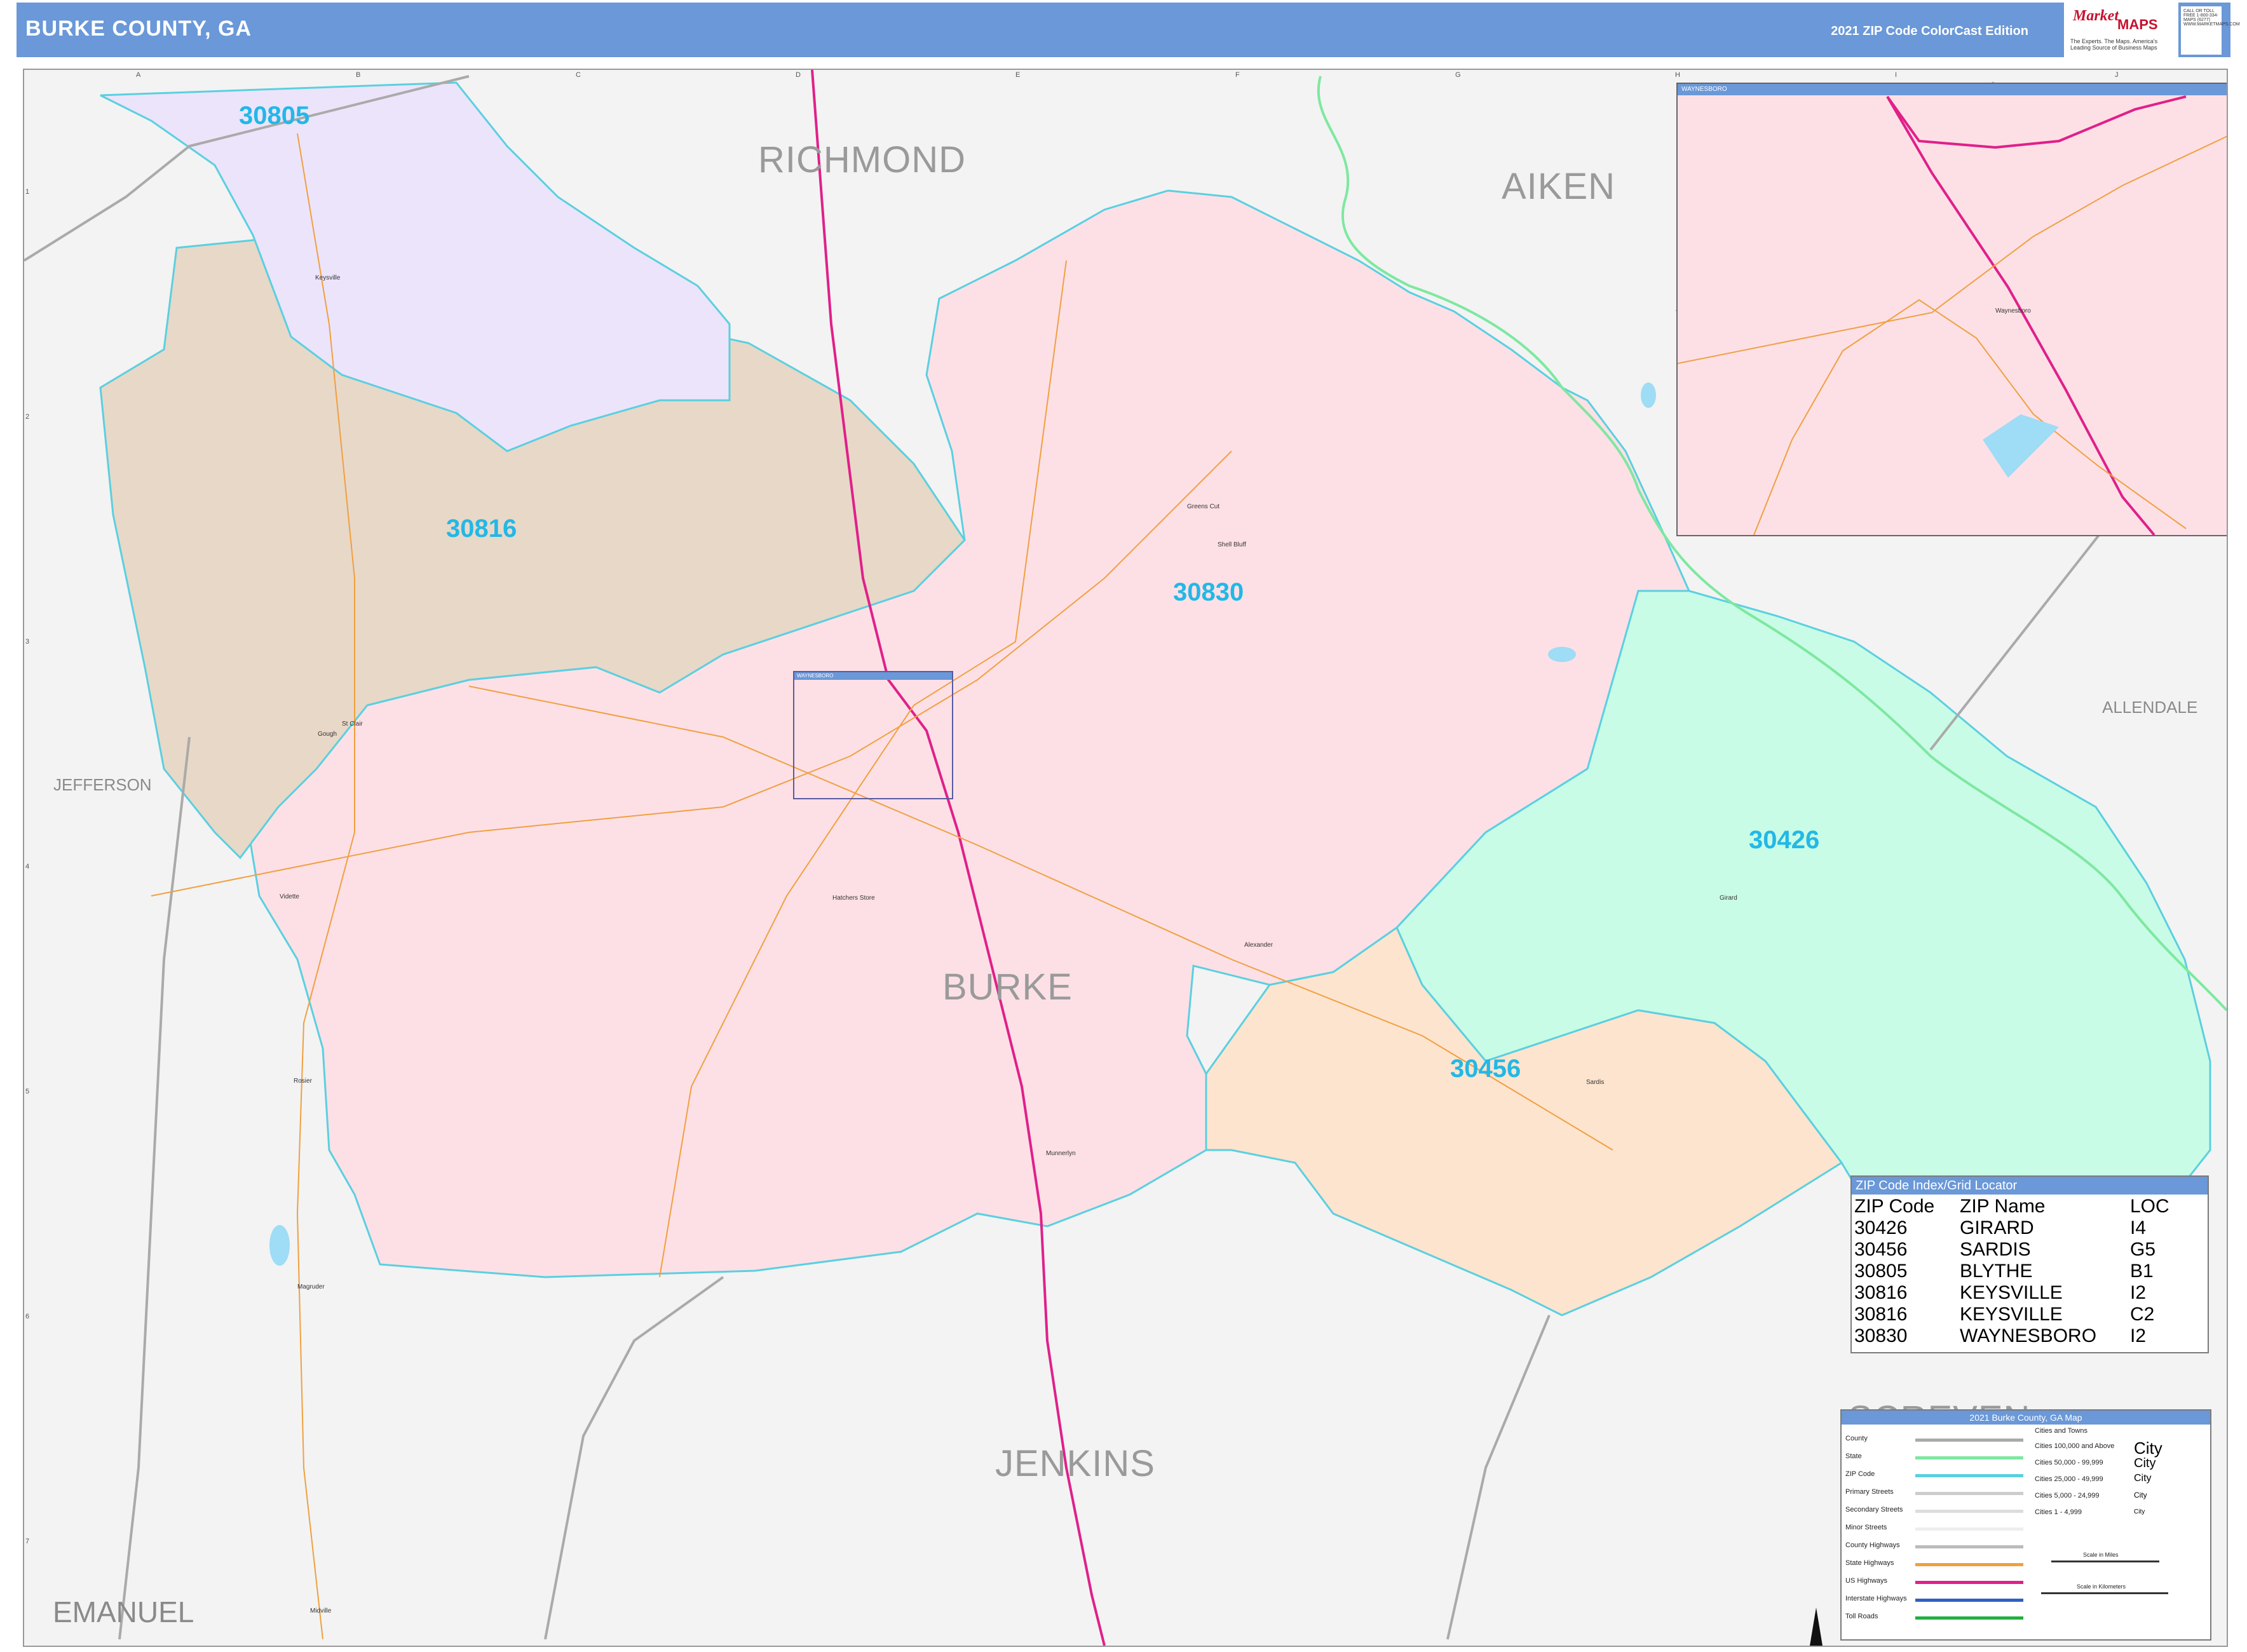 Image resolution: width=2247 pixels, height=1652 pixels. Describe the element at coordinates (1853, 1456) in the screenshot. I see `legend-item: State` at that location.